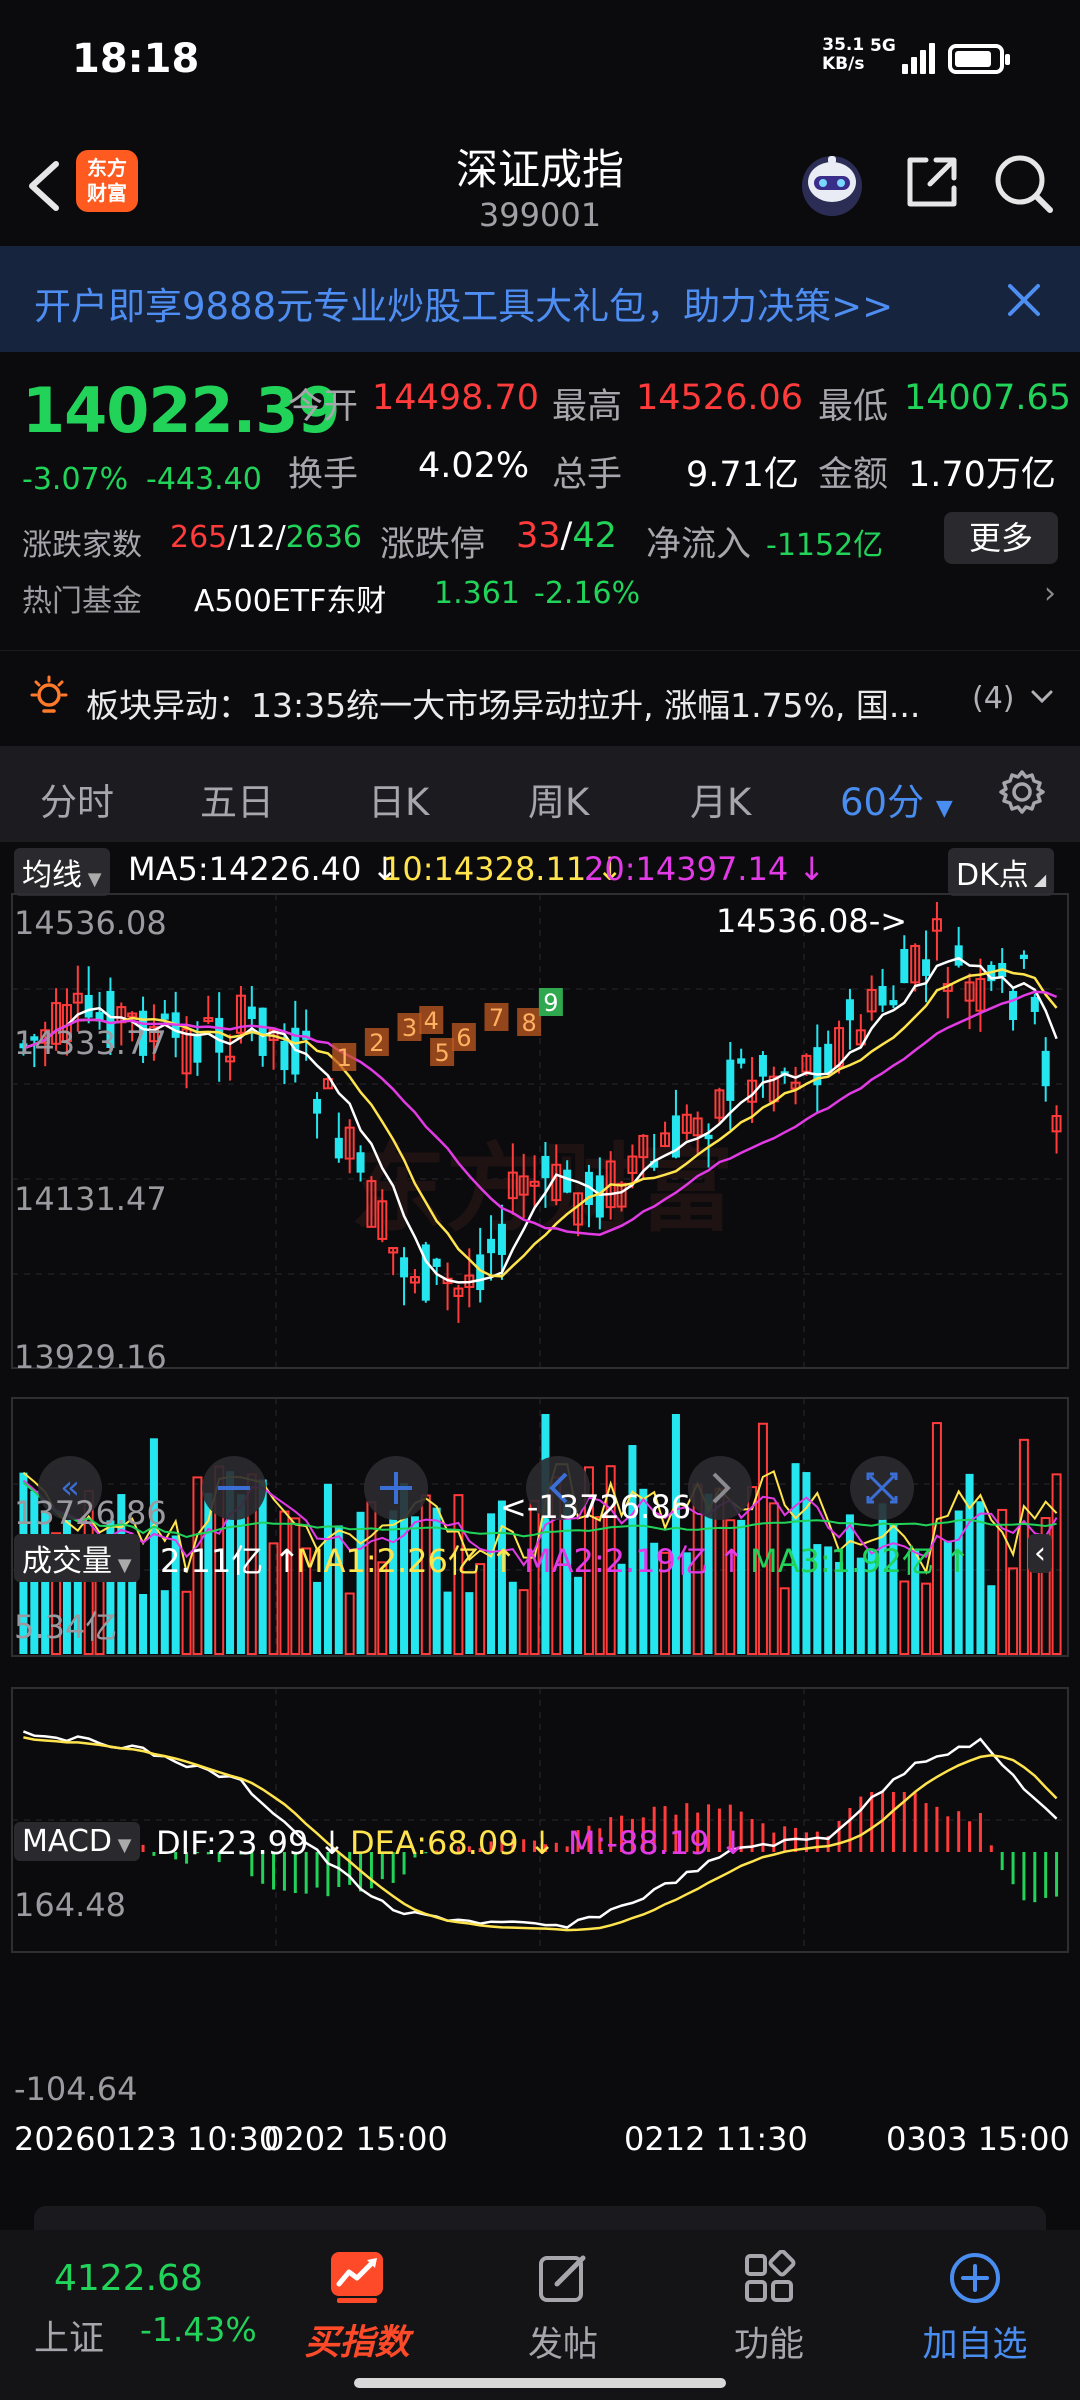  What do you see at coordinates (540, 2218) in the screenshot?
I see `bottom-input-strip` at bounding box center [540, 2218].